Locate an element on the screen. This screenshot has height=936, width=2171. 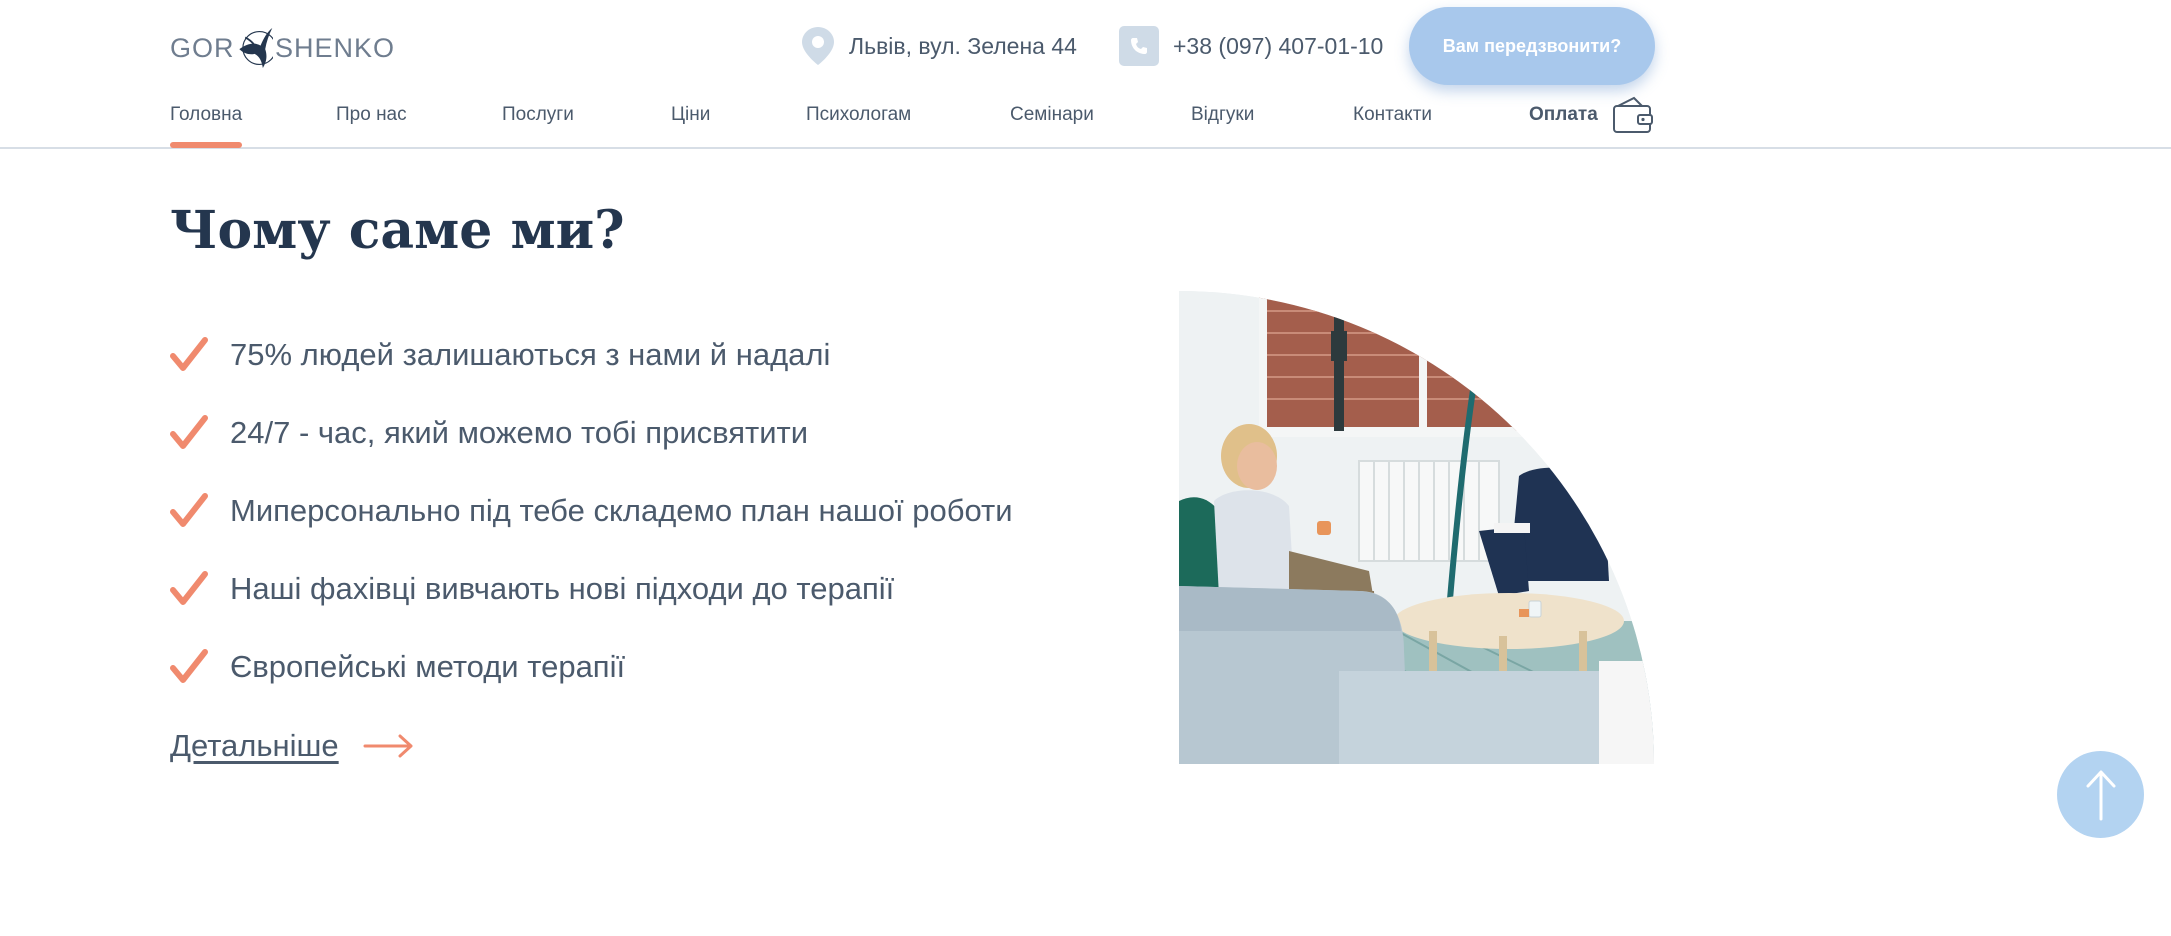
nav-item-seminars: Семінари is located at coordinates (1052, 115).